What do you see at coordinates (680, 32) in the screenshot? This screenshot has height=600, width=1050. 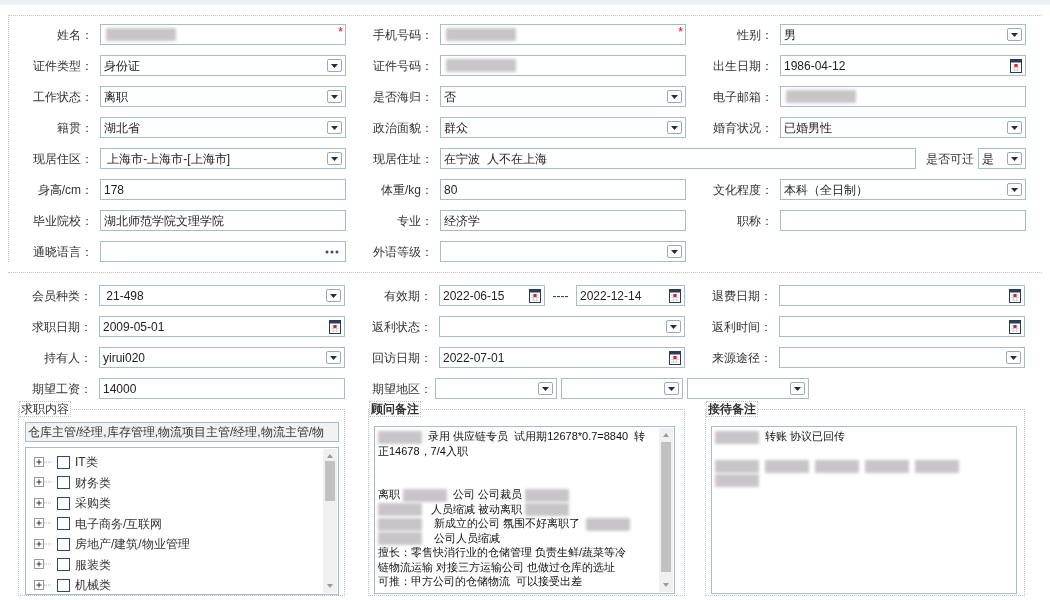 I see `required-mark: *` at bounding box center [680, 32].